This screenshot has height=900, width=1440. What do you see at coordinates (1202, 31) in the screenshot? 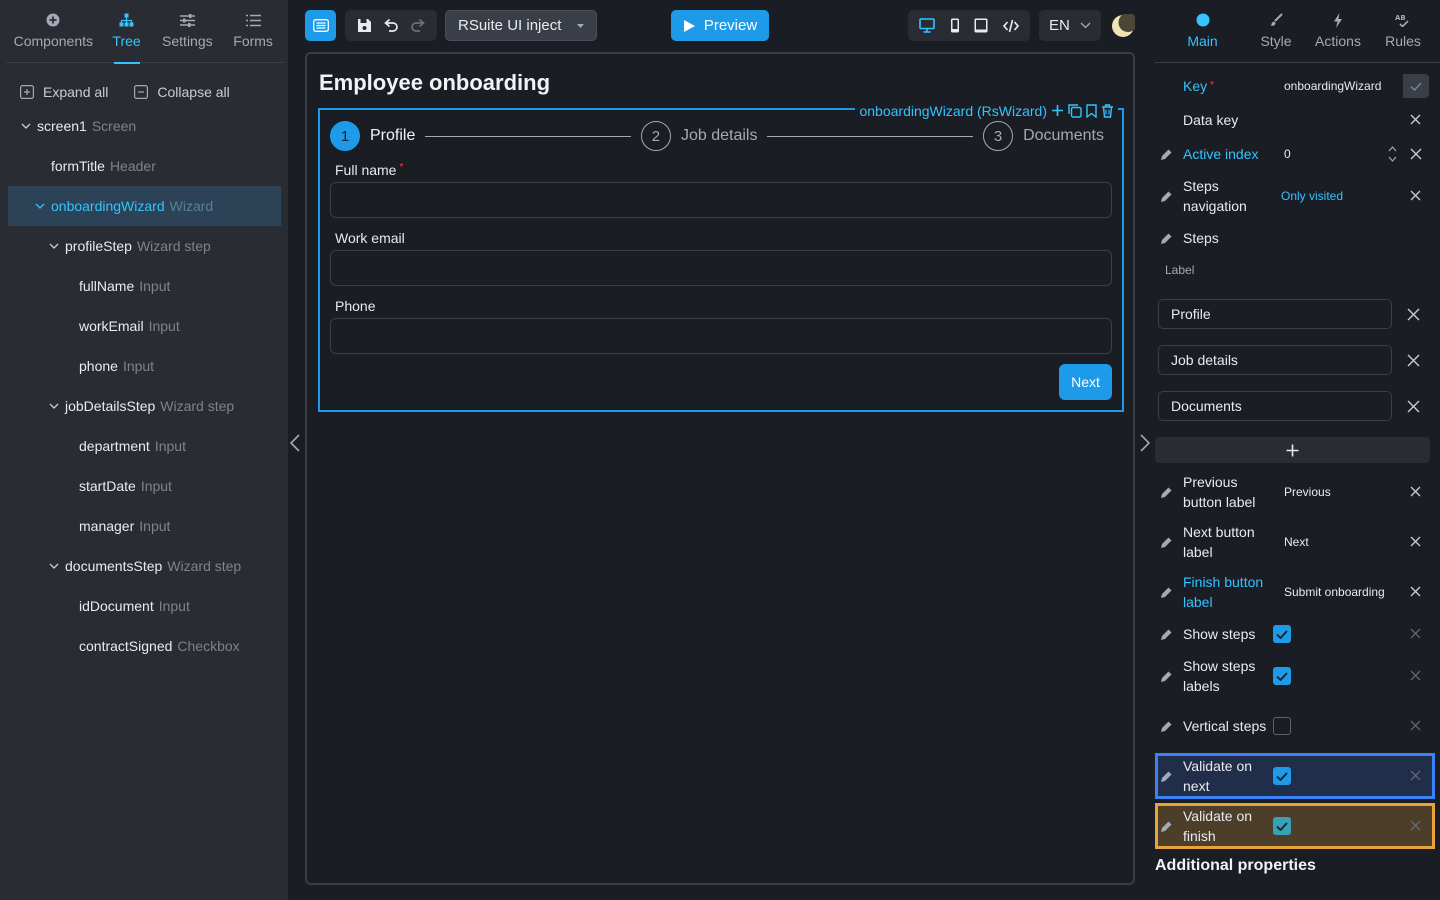
I see `tab-main: Main` at bounding box center [1202, 31].